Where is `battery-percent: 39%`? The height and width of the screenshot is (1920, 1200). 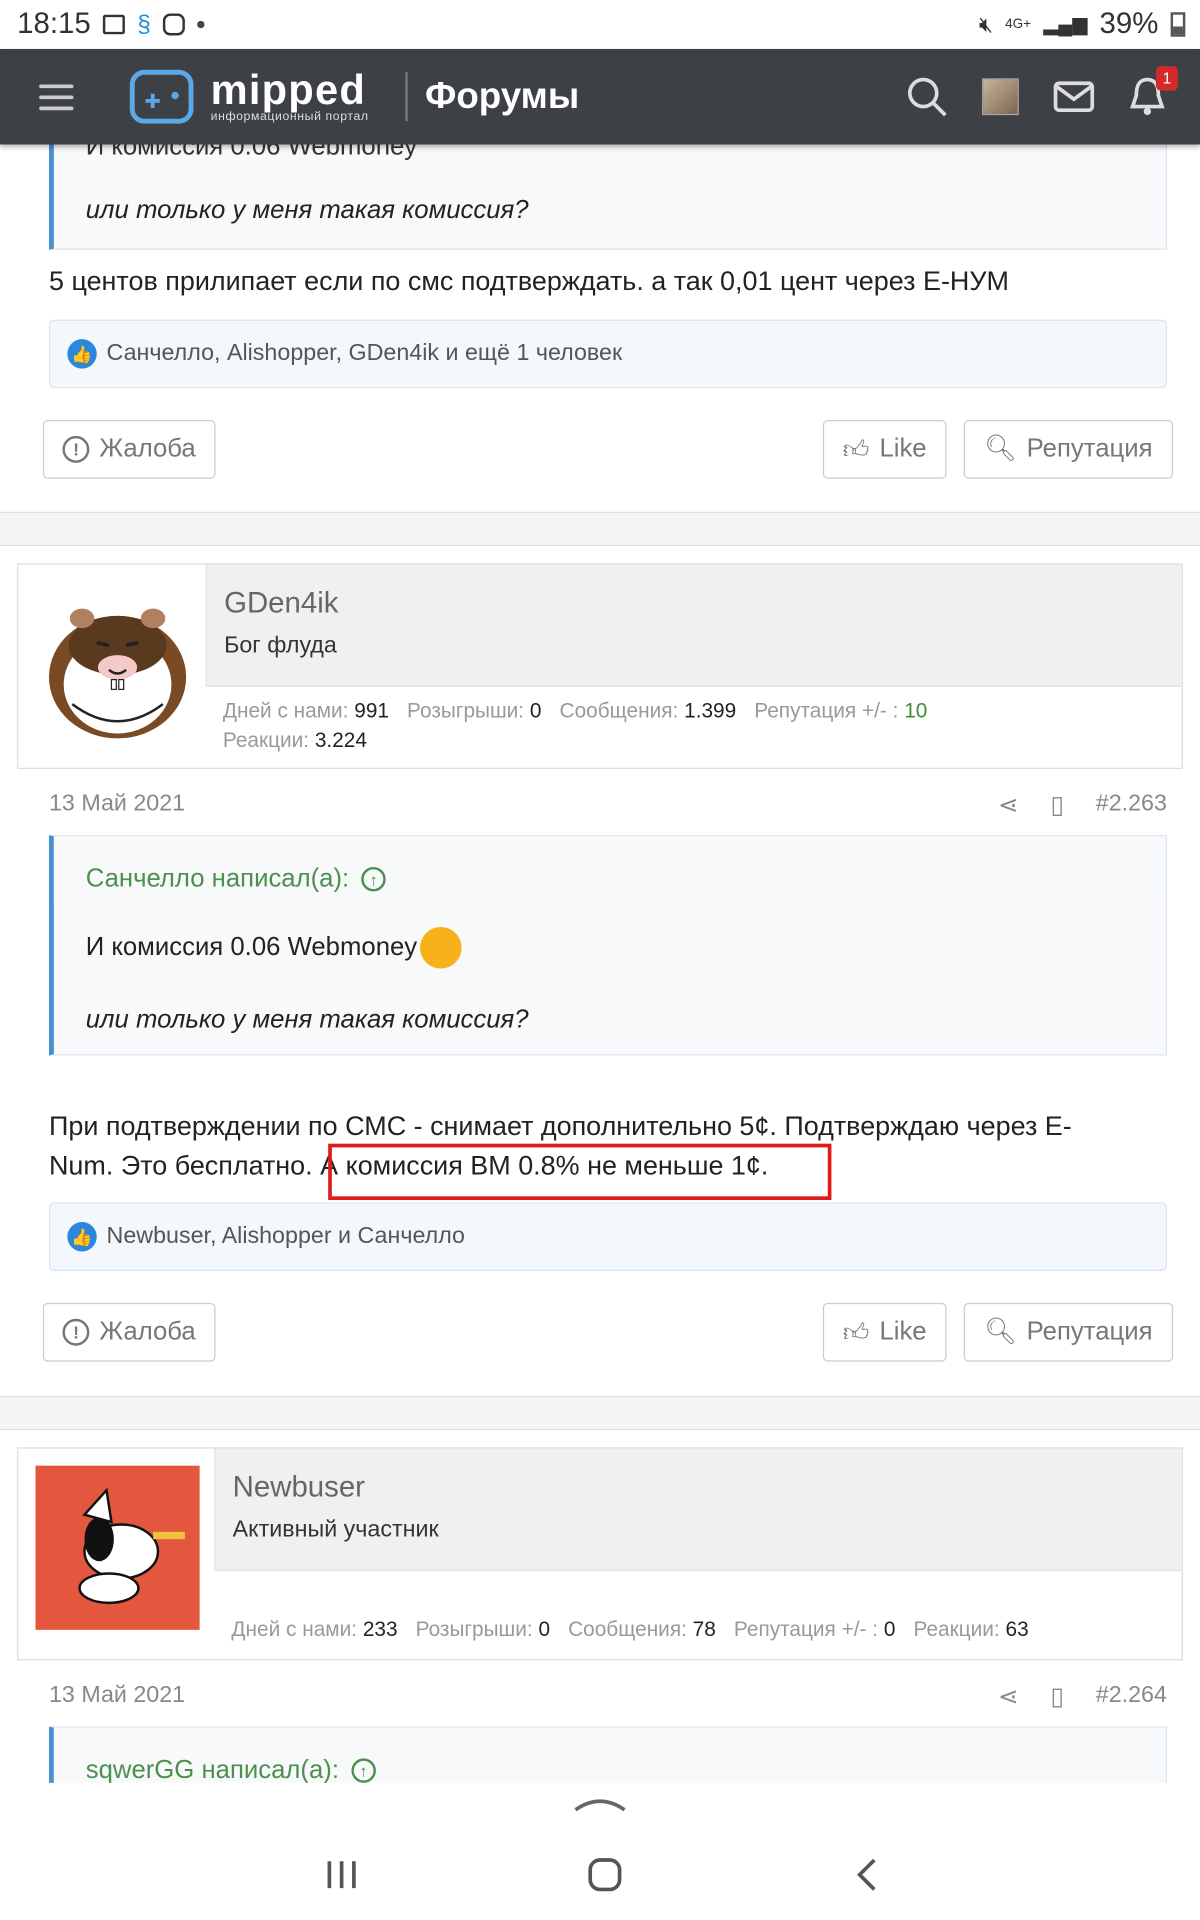
battery-percent: 39% is located at coordinates (1129, 24).